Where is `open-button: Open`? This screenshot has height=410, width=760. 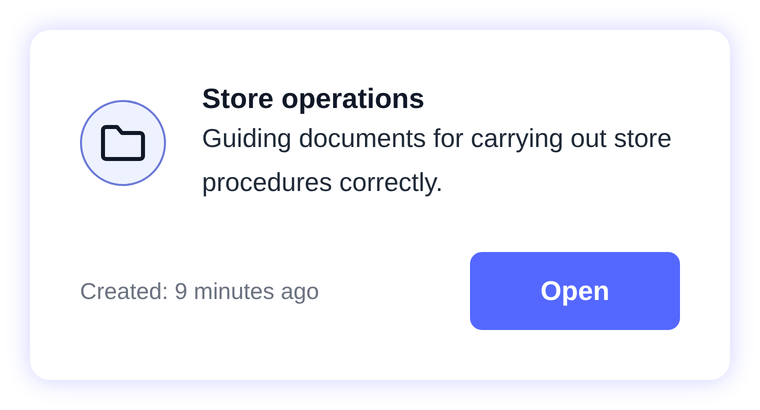 open-button: Open is located at coordinates (575, 291).